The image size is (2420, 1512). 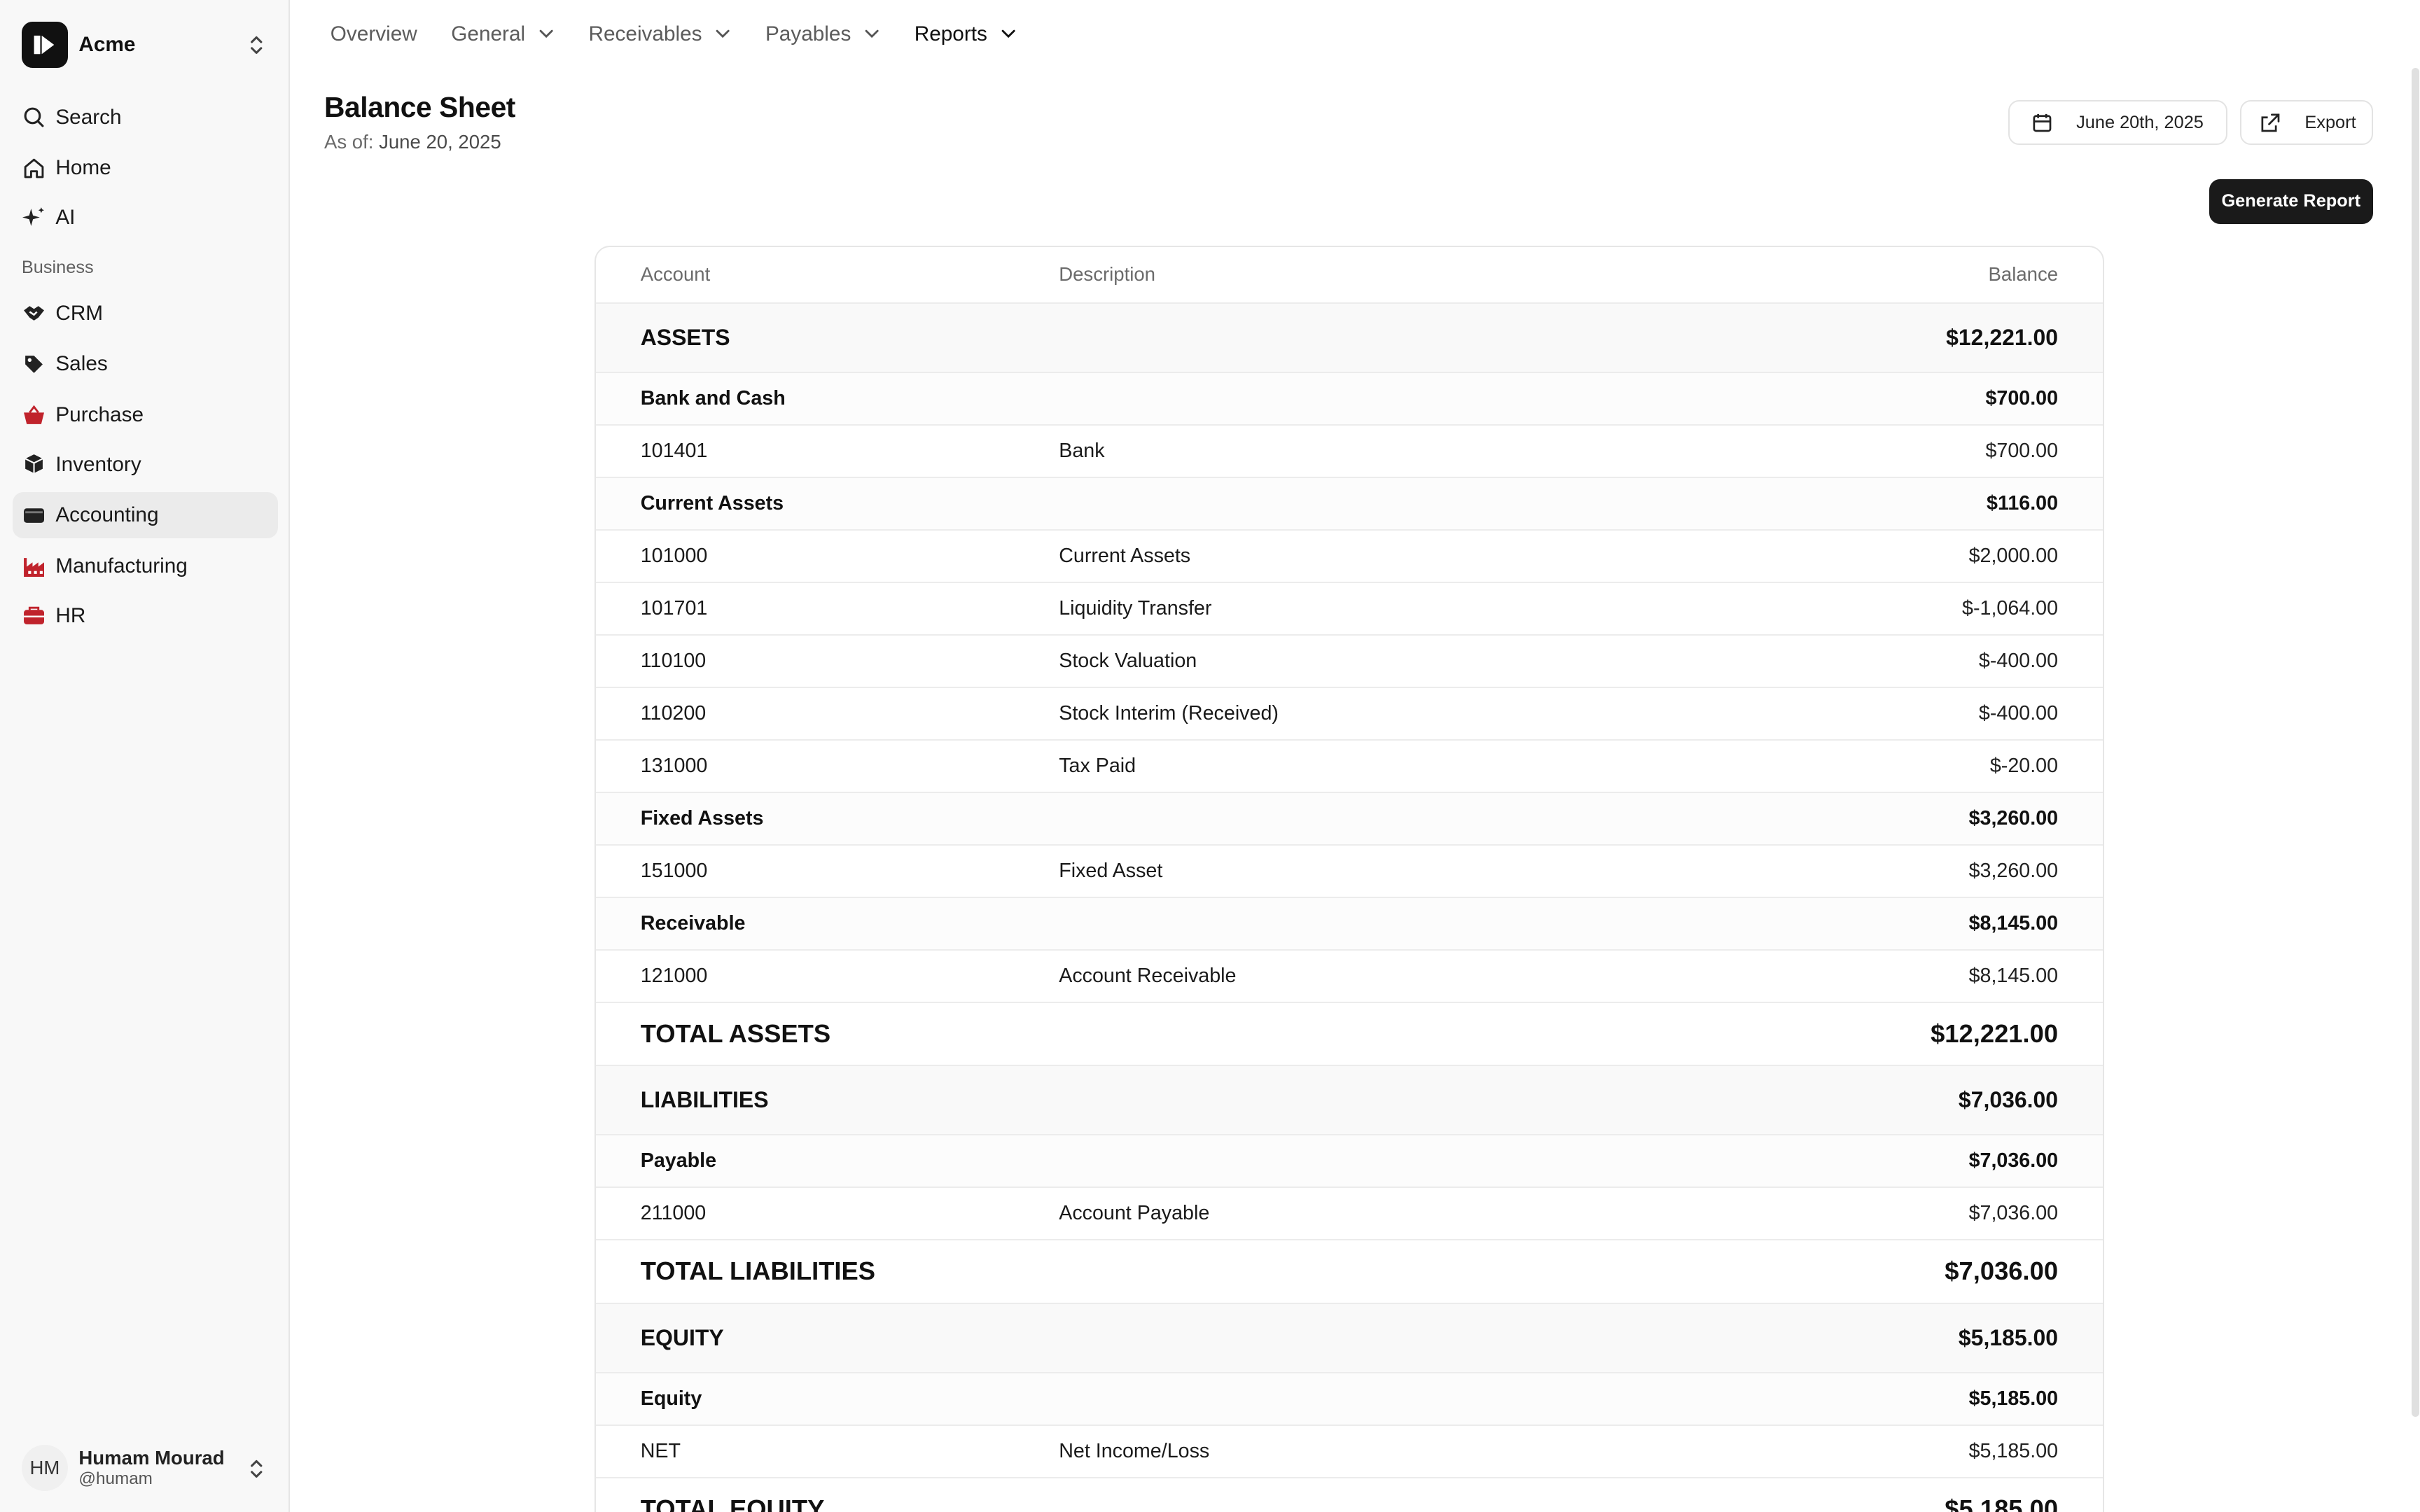 I want to click on description-cell: Liquidity Transfer, so click(x=1135, y=608).